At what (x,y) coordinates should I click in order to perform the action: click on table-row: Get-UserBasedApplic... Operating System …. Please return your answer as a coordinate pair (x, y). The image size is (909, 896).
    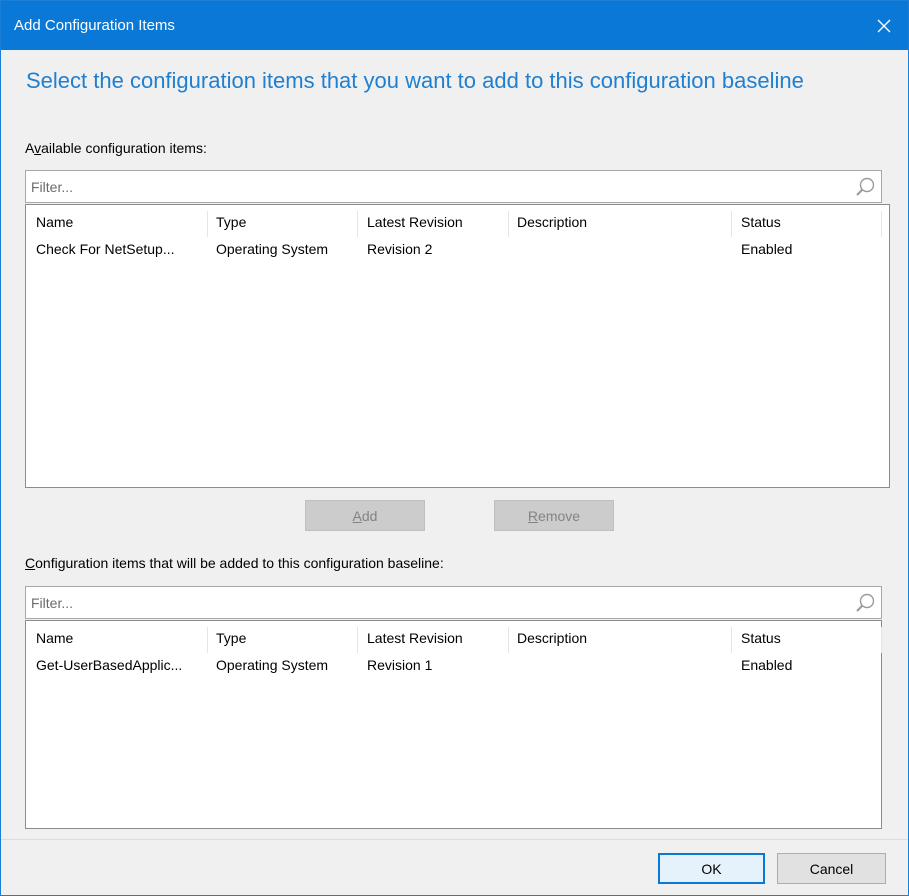
    Looking at the image, I should click on (453, 664).